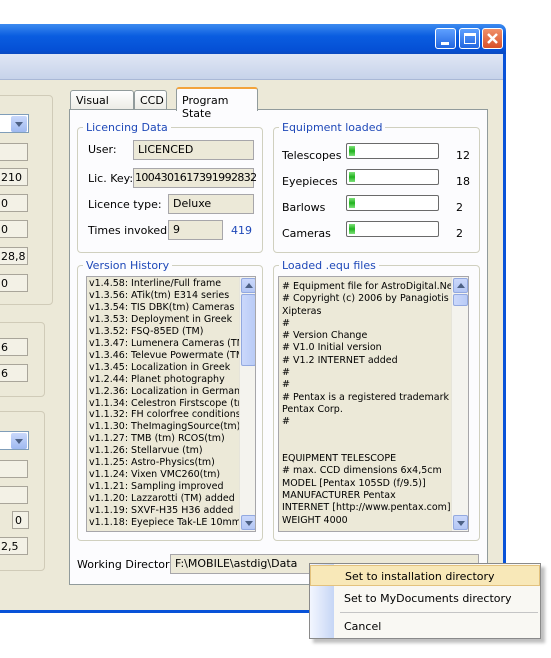 The image size is (551, 658). I want to click on version-history-item: v1.1.20: Lazzarotti (TM) added, so click(163, 499).